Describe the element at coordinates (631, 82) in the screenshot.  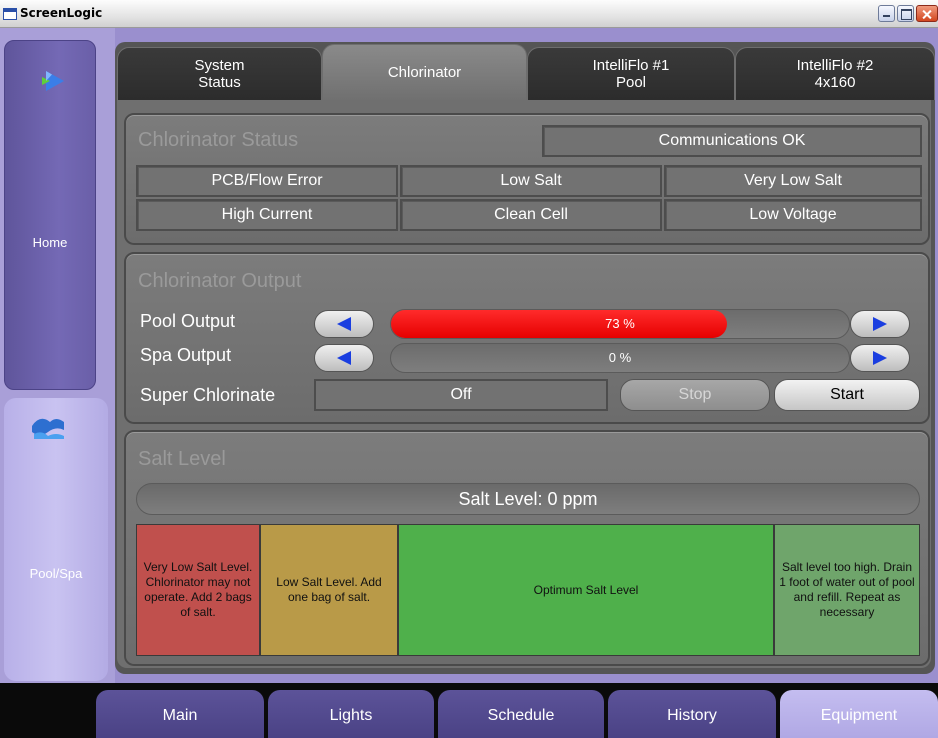
I see `tab-label: Pool` at that location.